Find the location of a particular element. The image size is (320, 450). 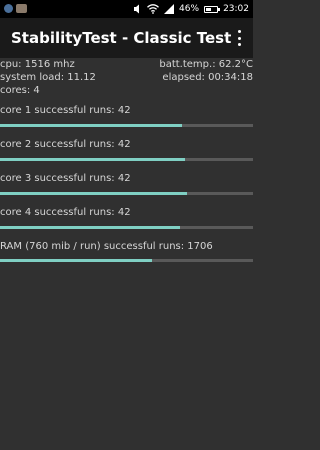

core-3-progress is located at coordinates (126, 193).